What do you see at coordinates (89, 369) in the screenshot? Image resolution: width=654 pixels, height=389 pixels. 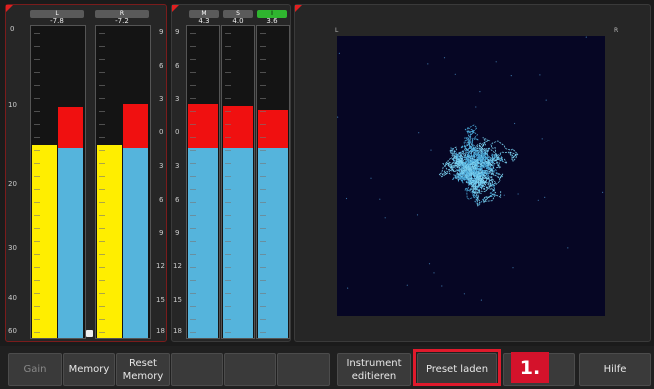 I see `memory-button: Memory` at bounding box center [89, 369].